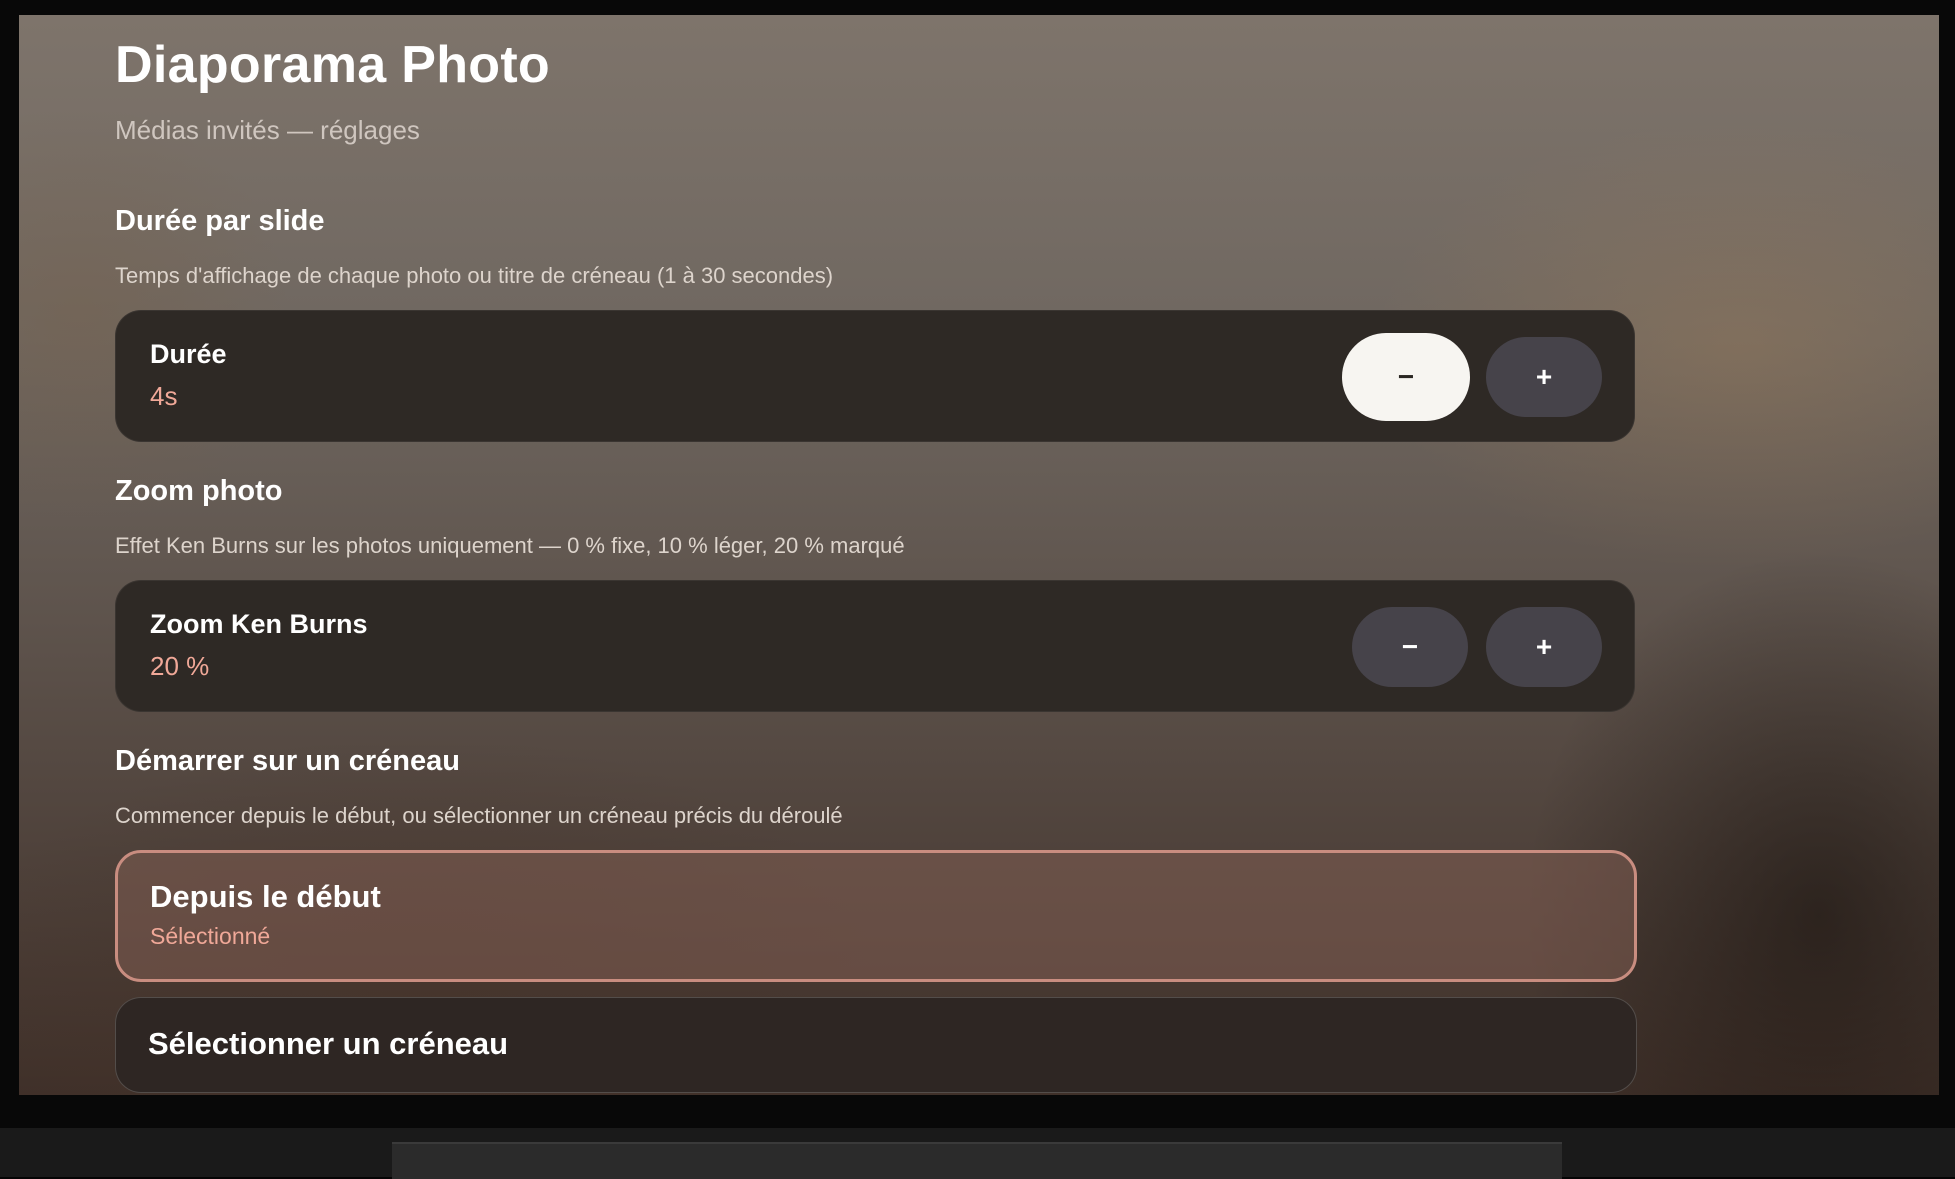 The image size is (1955, 1179). Describe the element at coordinates (265, 896) in the screenshot. I see `option-from-start-label: Depuis le début` at that location.